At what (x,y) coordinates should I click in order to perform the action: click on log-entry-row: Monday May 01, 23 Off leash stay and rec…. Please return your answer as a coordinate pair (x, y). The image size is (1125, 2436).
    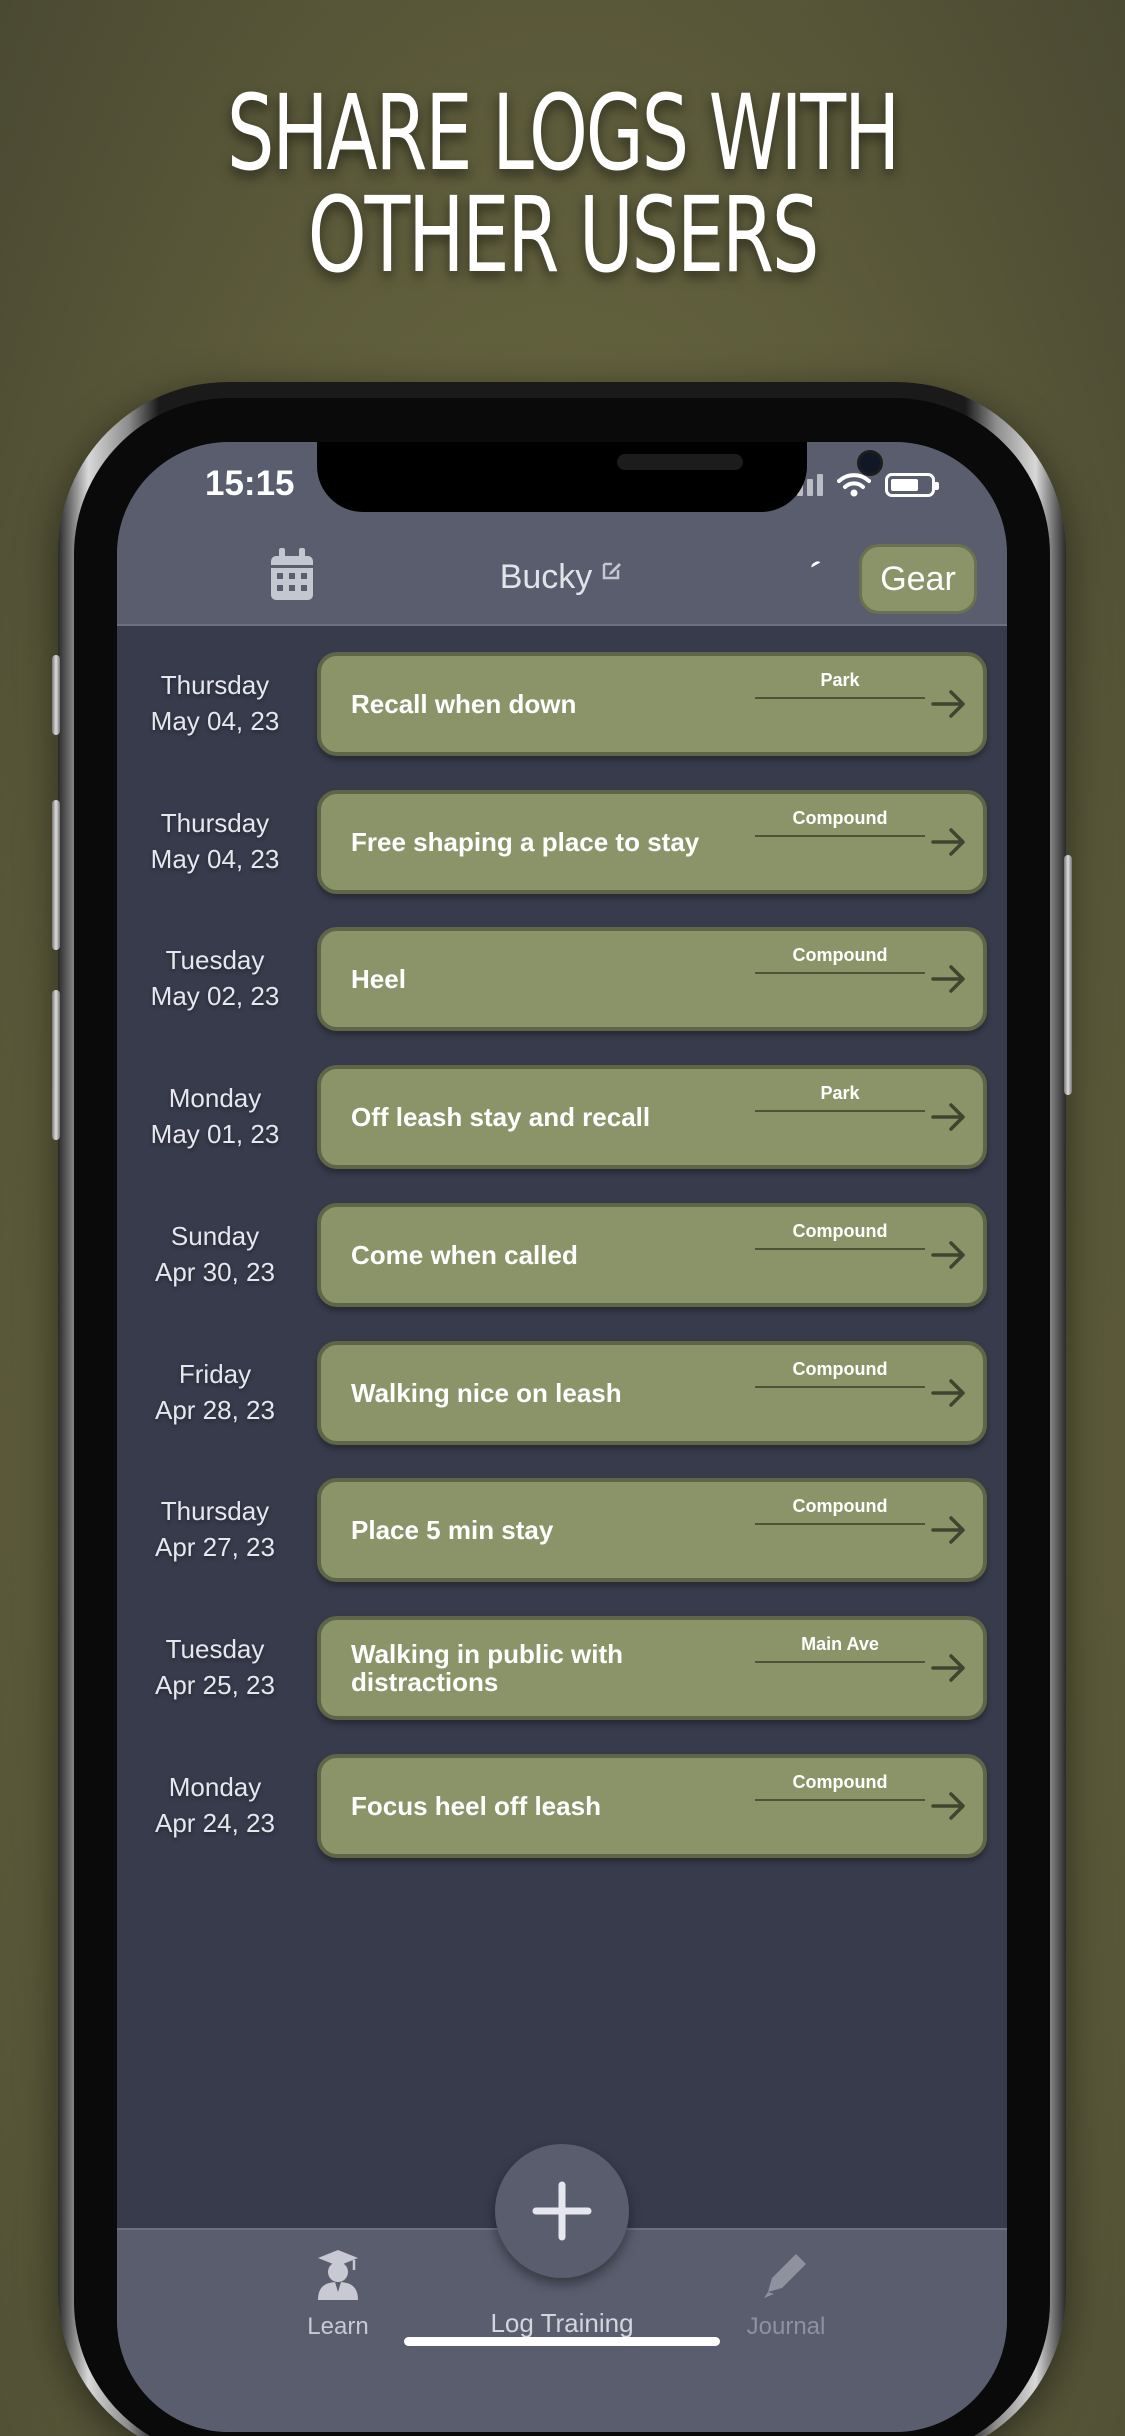
    Looking at the image, I should click on (562, 1117).